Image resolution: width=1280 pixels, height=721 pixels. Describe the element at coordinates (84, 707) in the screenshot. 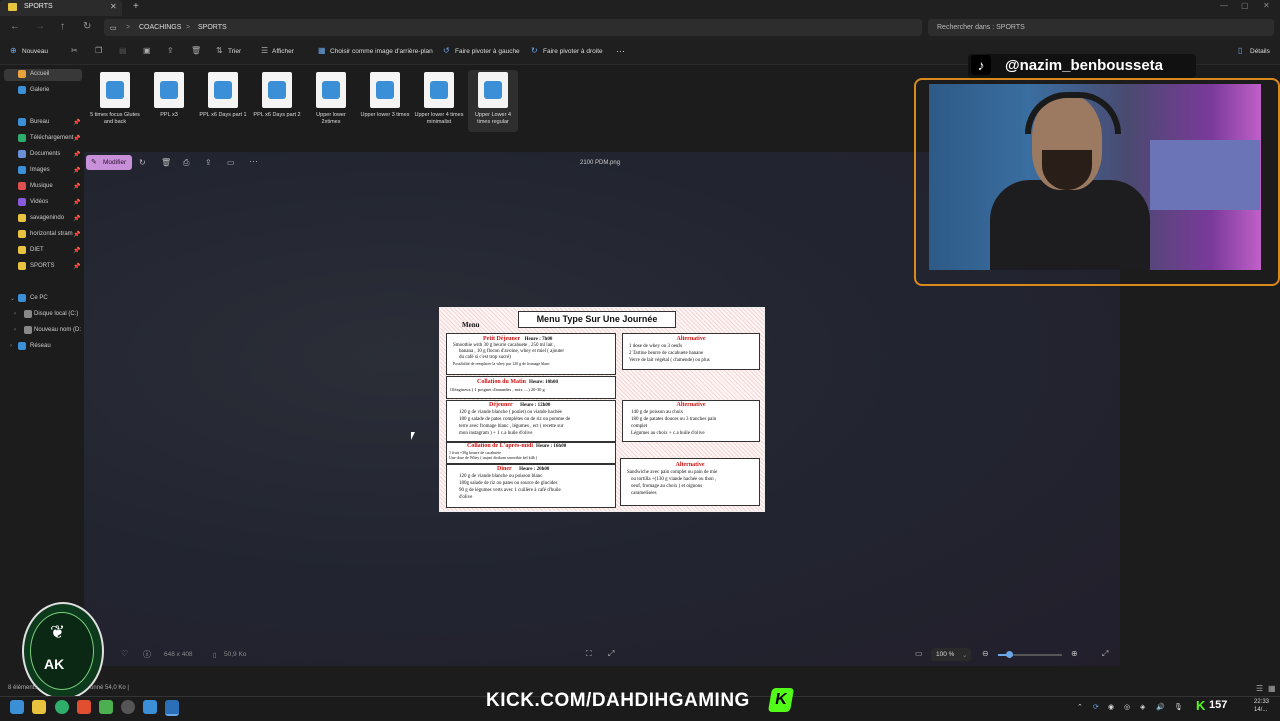

I see `brave-icon` at that location.